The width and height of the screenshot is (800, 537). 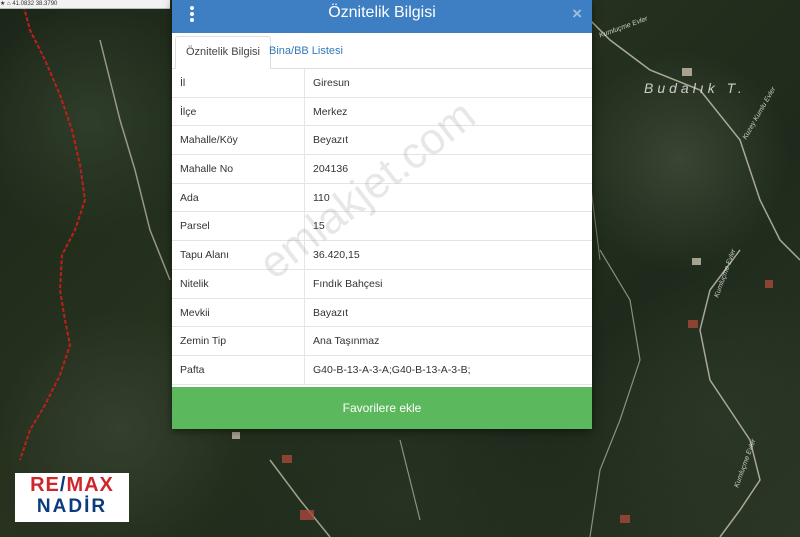 I want to click on row-key: Mahalle No, so click(x=238, y=169).